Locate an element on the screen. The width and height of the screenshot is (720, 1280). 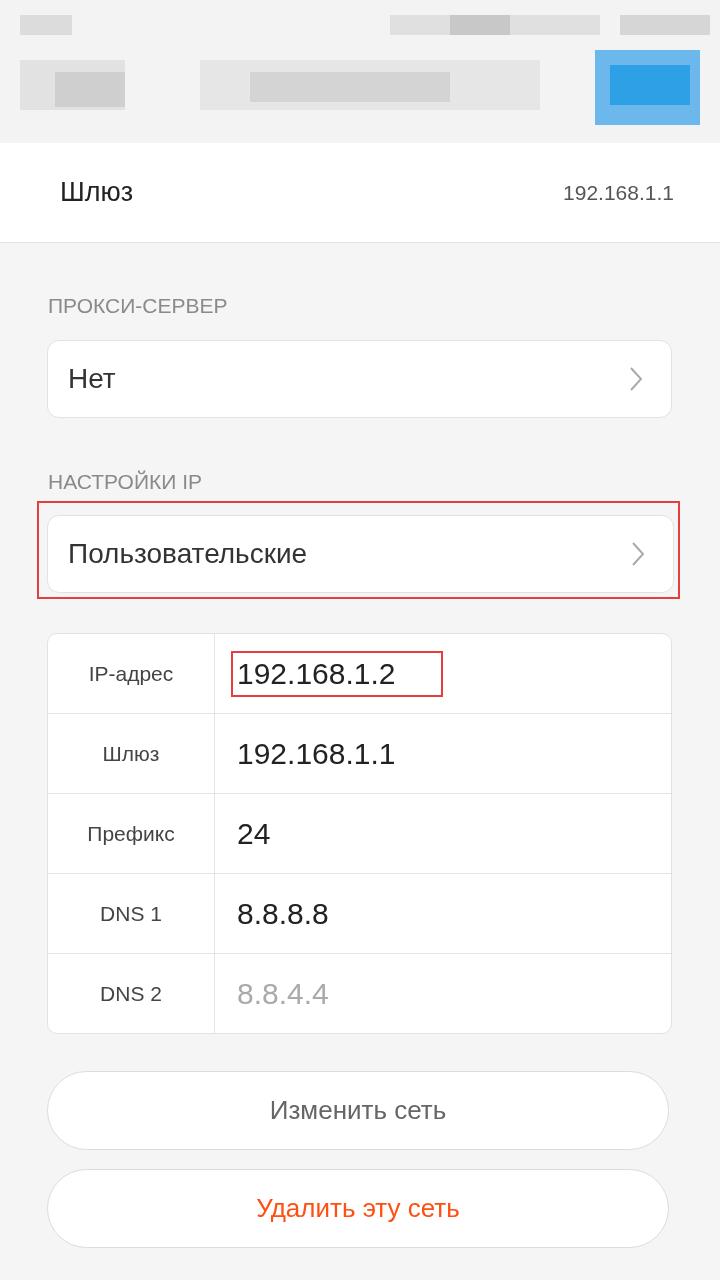
gateway-label: Шлюз is located at coordinates (97, 192).